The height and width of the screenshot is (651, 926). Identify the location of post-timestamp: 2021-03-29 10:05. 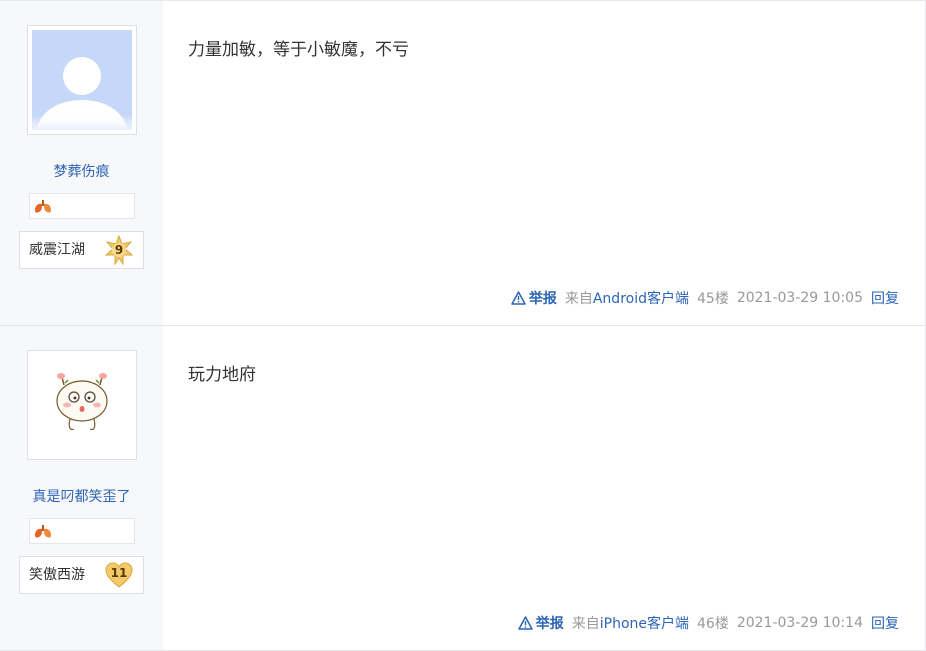
(799, 298).